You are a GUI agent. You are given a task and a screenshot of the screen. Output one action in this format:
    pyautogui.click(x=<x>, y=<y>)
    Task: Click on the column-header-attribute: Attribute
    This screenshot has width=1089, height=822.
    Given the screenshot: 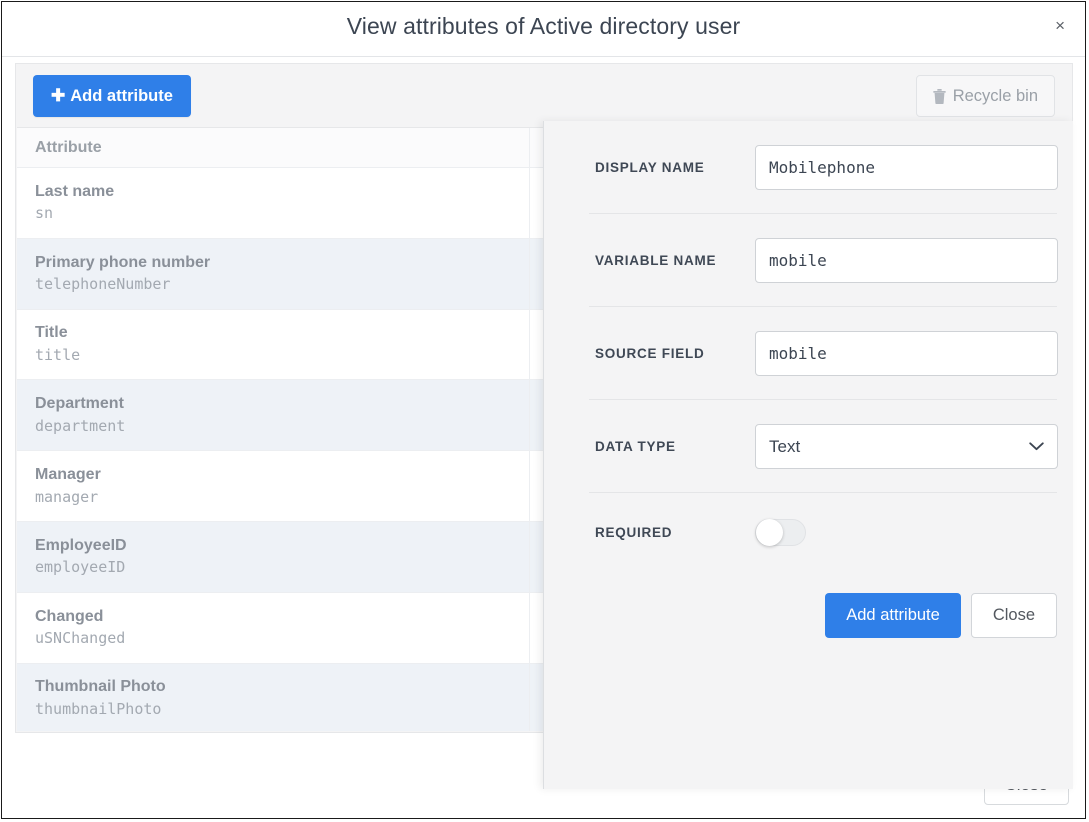 What is the action you would take?
    pyautogui.click(x=68, y=147)
    